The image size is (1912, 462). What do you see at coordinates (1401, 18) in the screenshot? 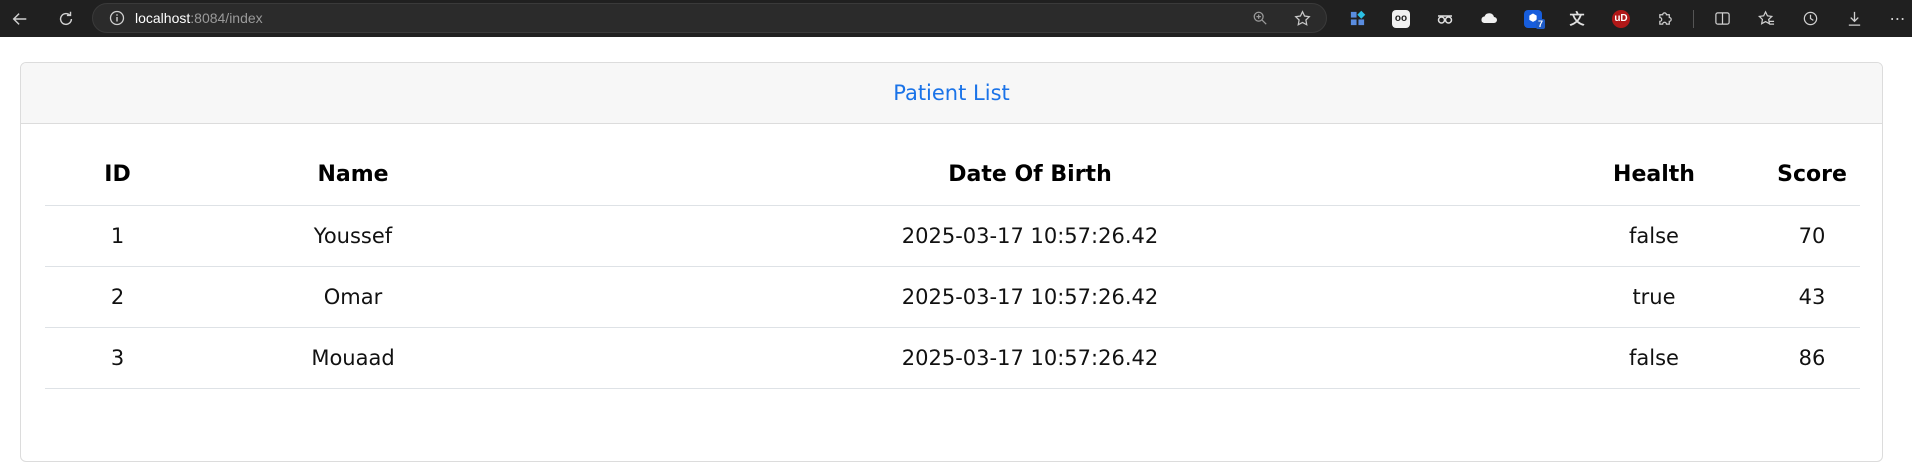
I see `ghost-extension-icon: oo` at bounding box center [1401, 18].